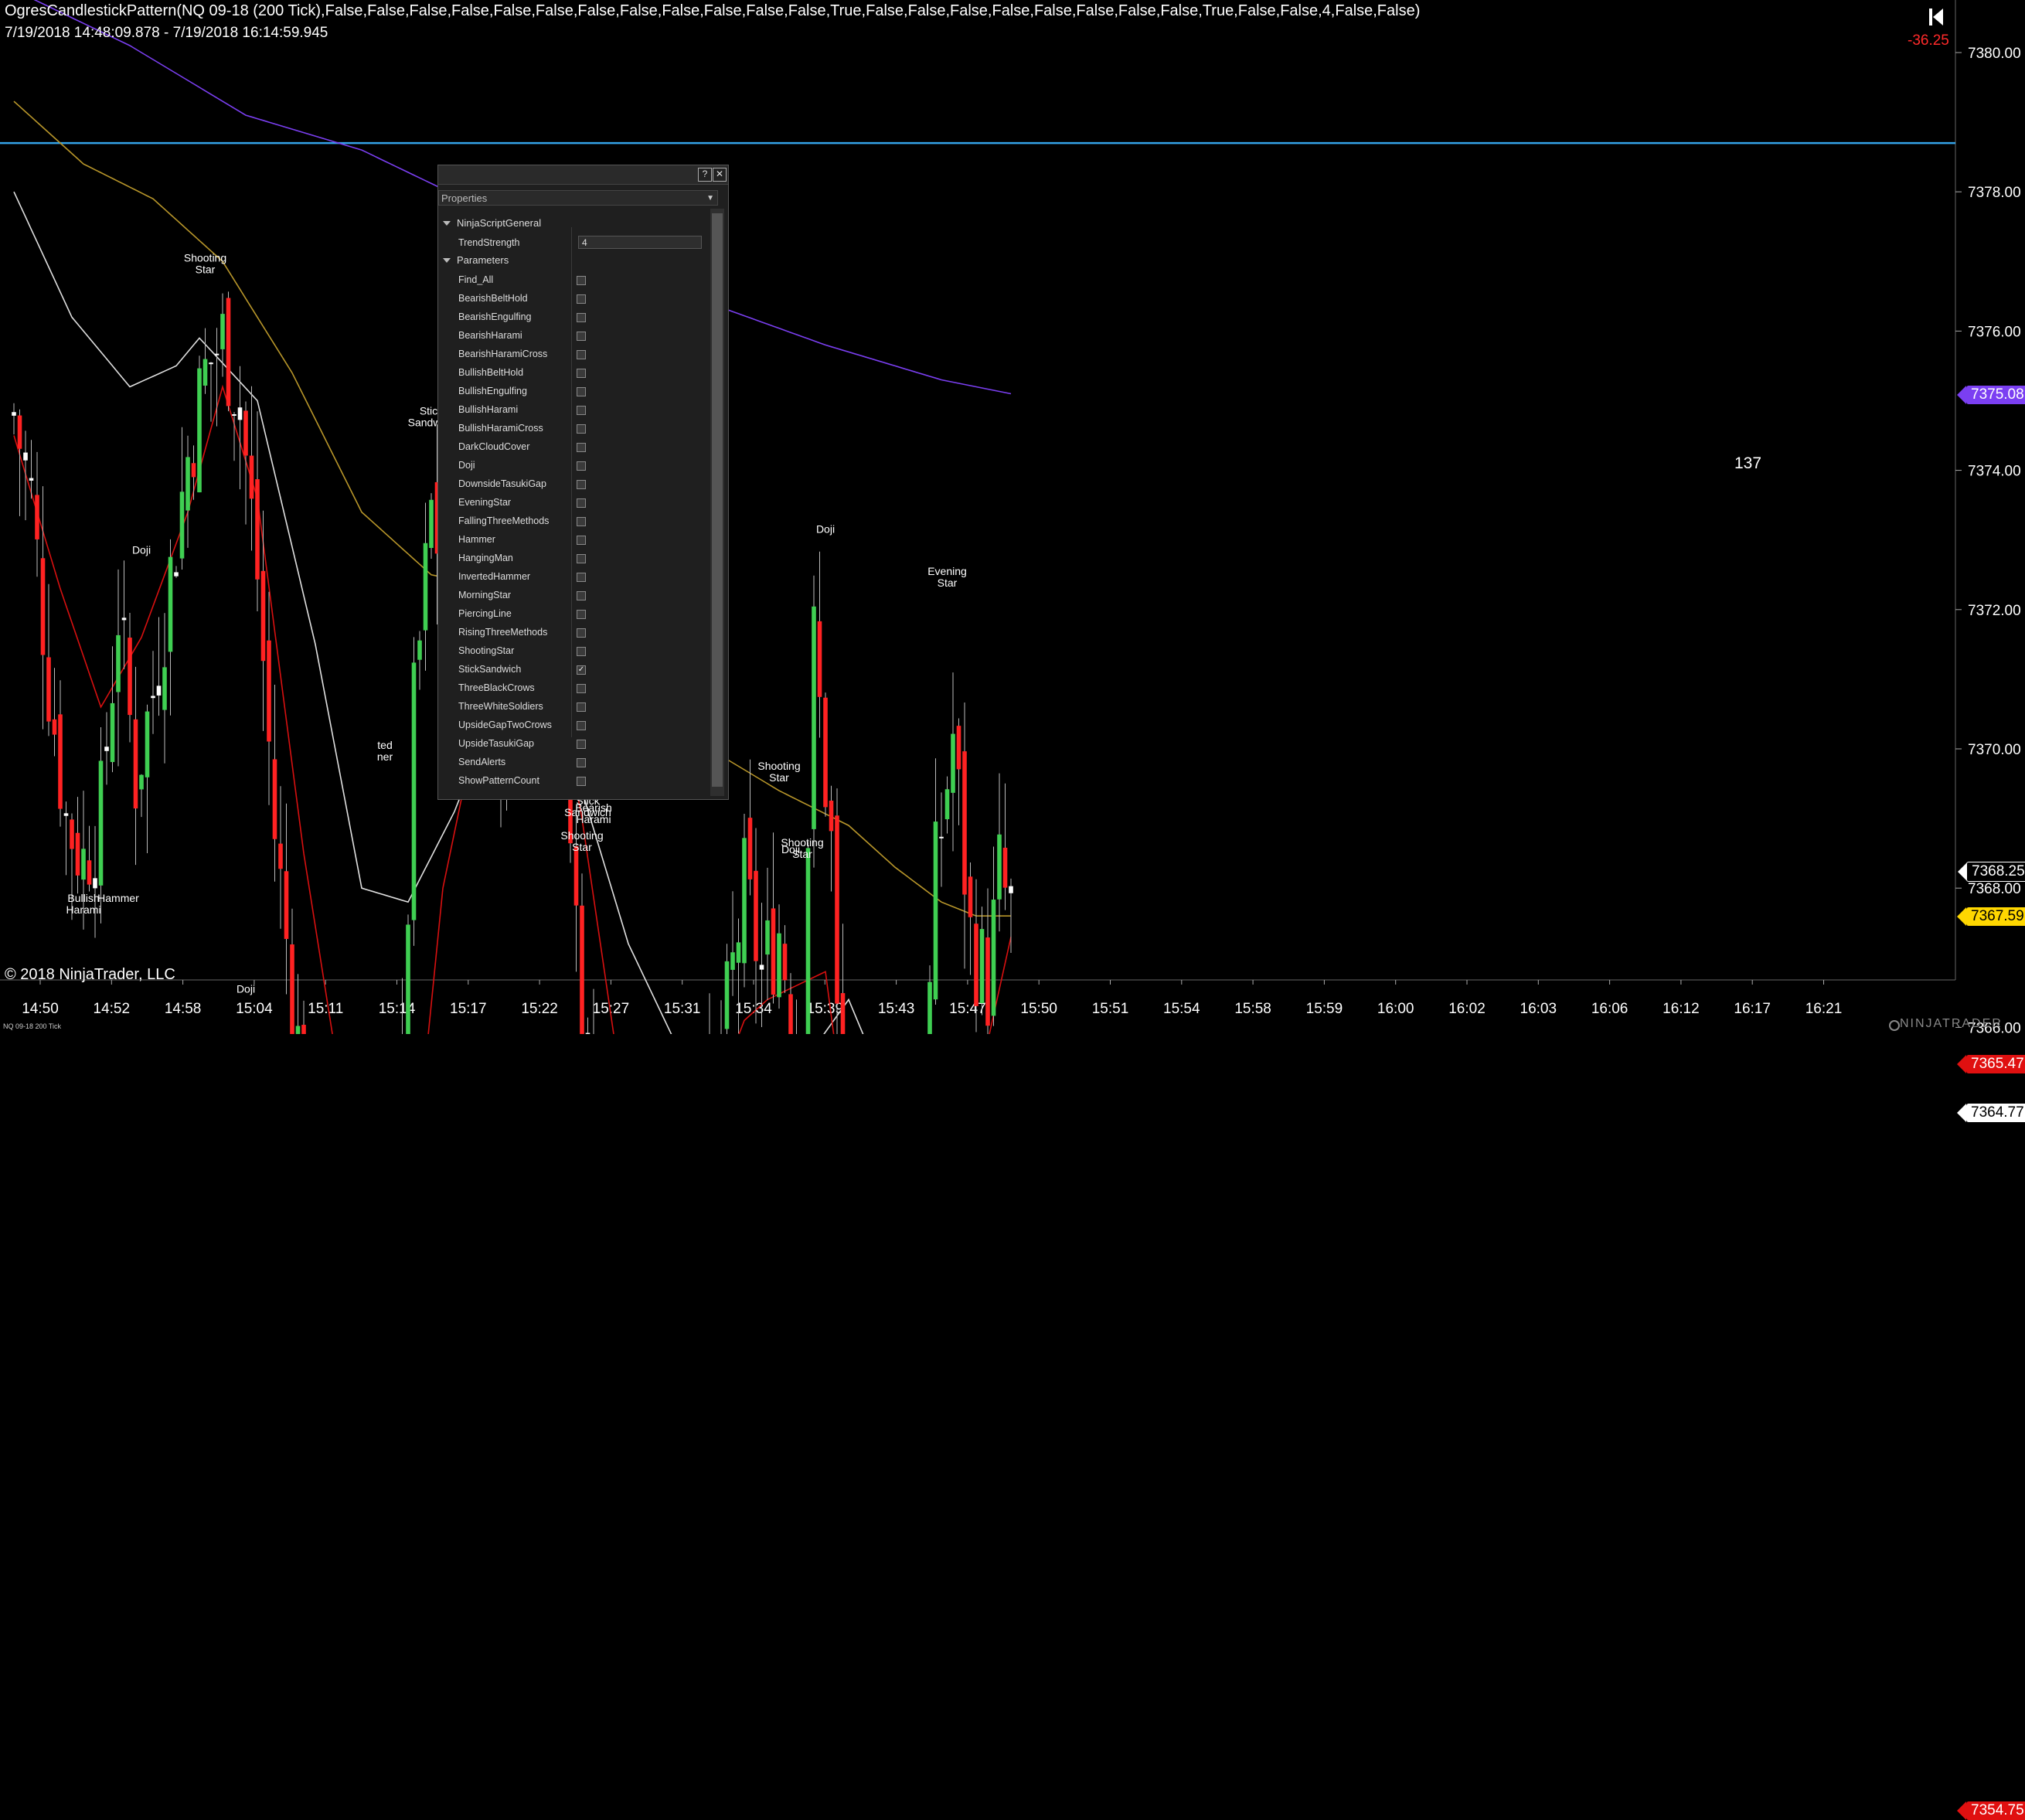 This screenshot has width=2025, height=1820. Describe the element at coordinates (571, 465) in the screenshot. I see `property-row: Doji` at that location.